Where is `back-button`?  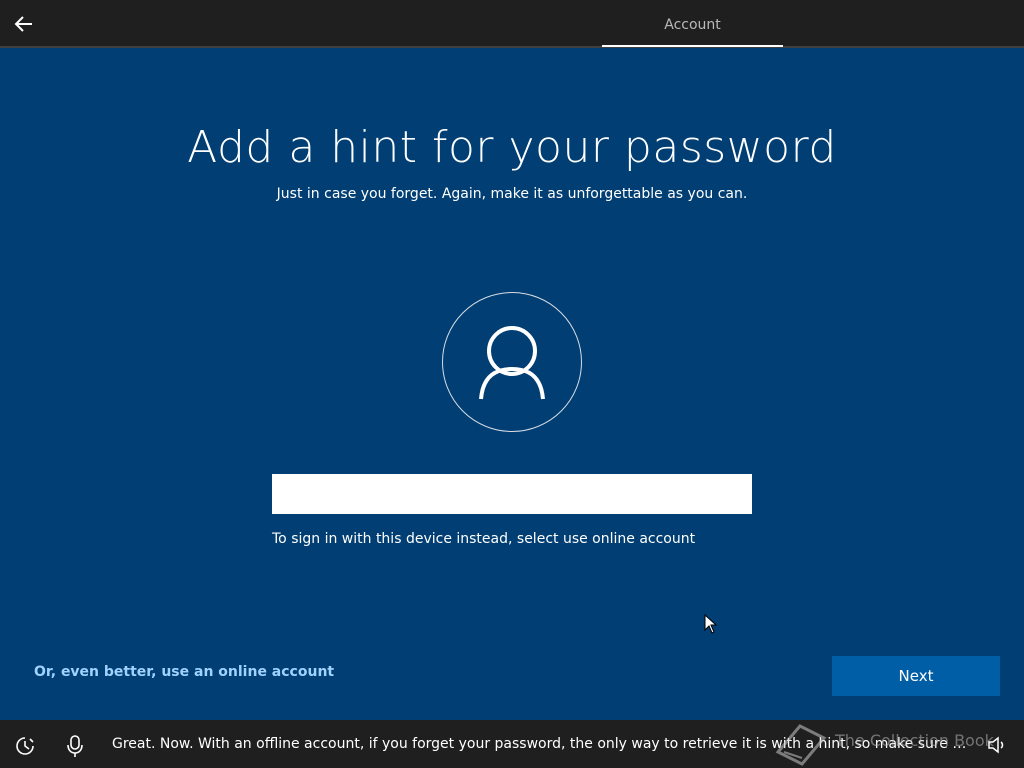
back-button is located at coordinates (24, 24).